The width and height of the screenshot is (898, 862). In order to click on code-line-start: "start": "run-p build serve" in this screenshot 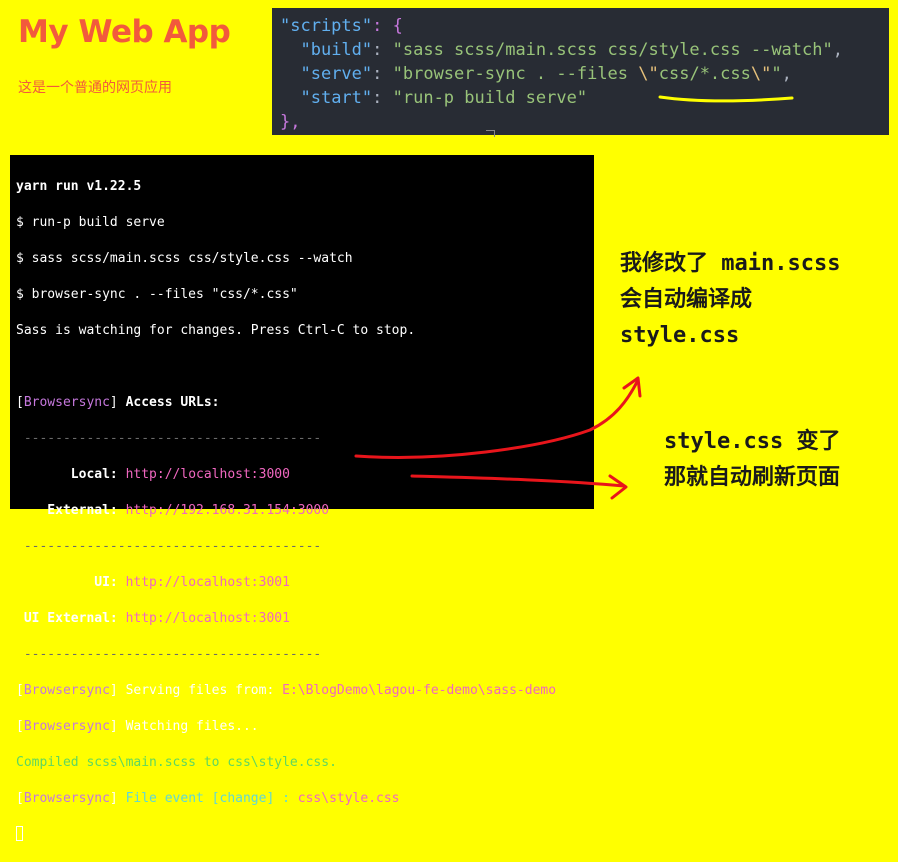, I will do `click(584, 98)`.